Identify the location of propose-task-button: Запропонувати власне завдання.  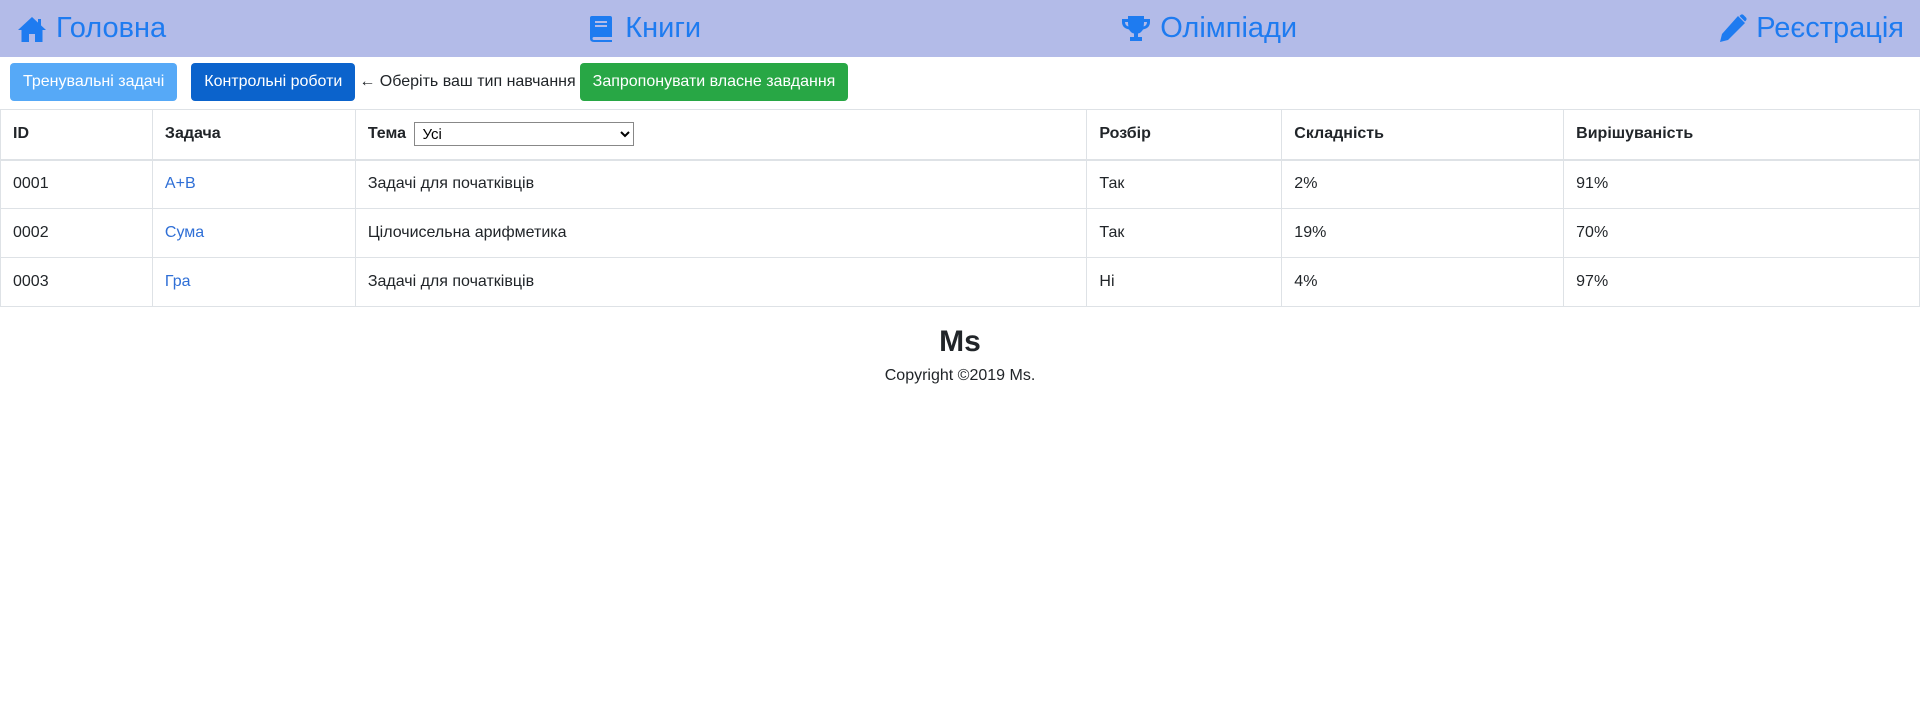
(714, 81).